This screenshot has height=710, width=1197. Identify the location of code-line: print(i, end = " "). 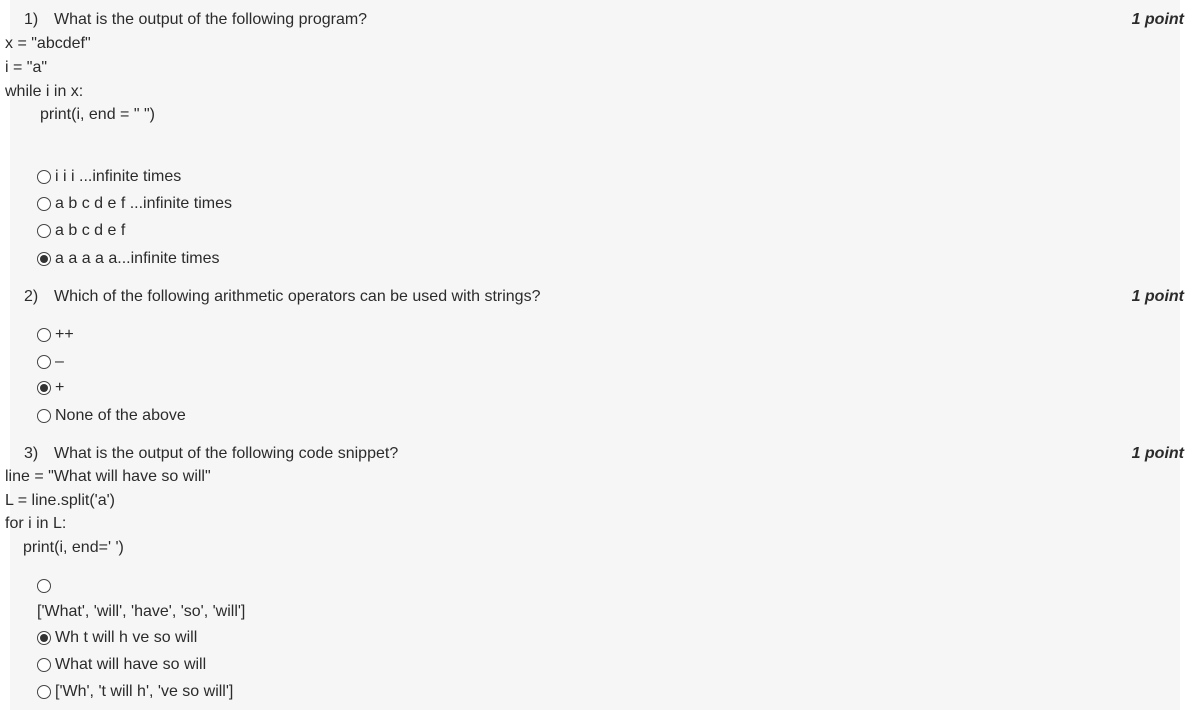
(97, 114).